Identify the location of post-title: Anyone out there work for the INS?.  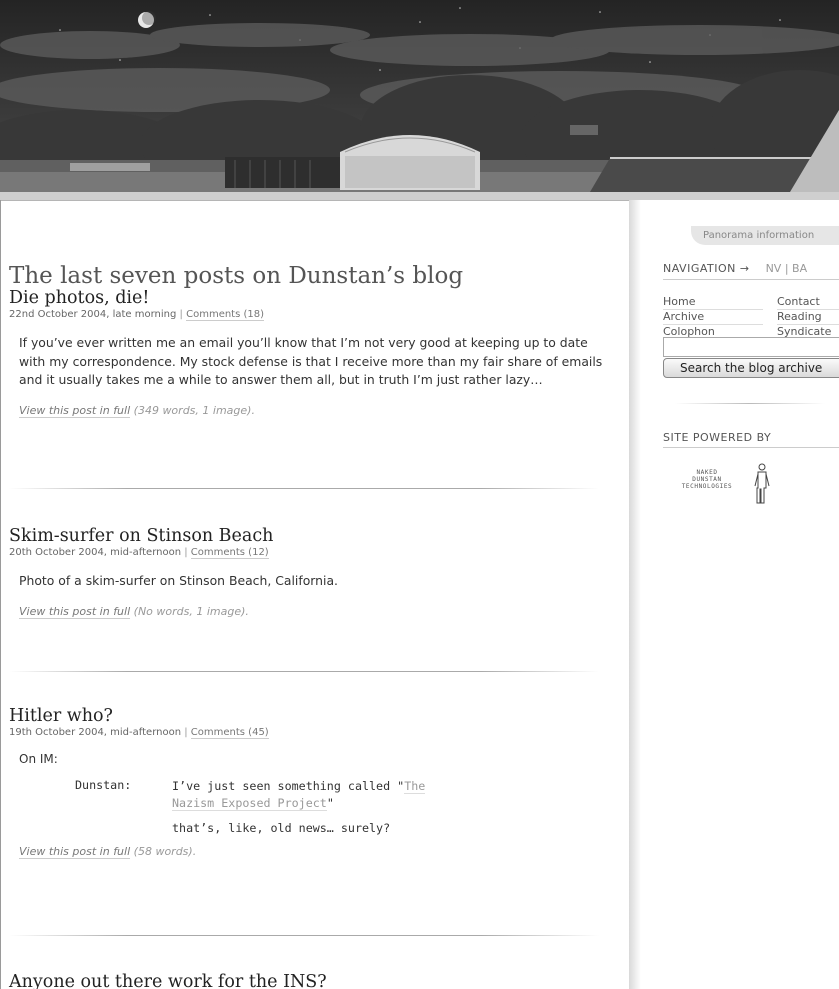
(309, 980).